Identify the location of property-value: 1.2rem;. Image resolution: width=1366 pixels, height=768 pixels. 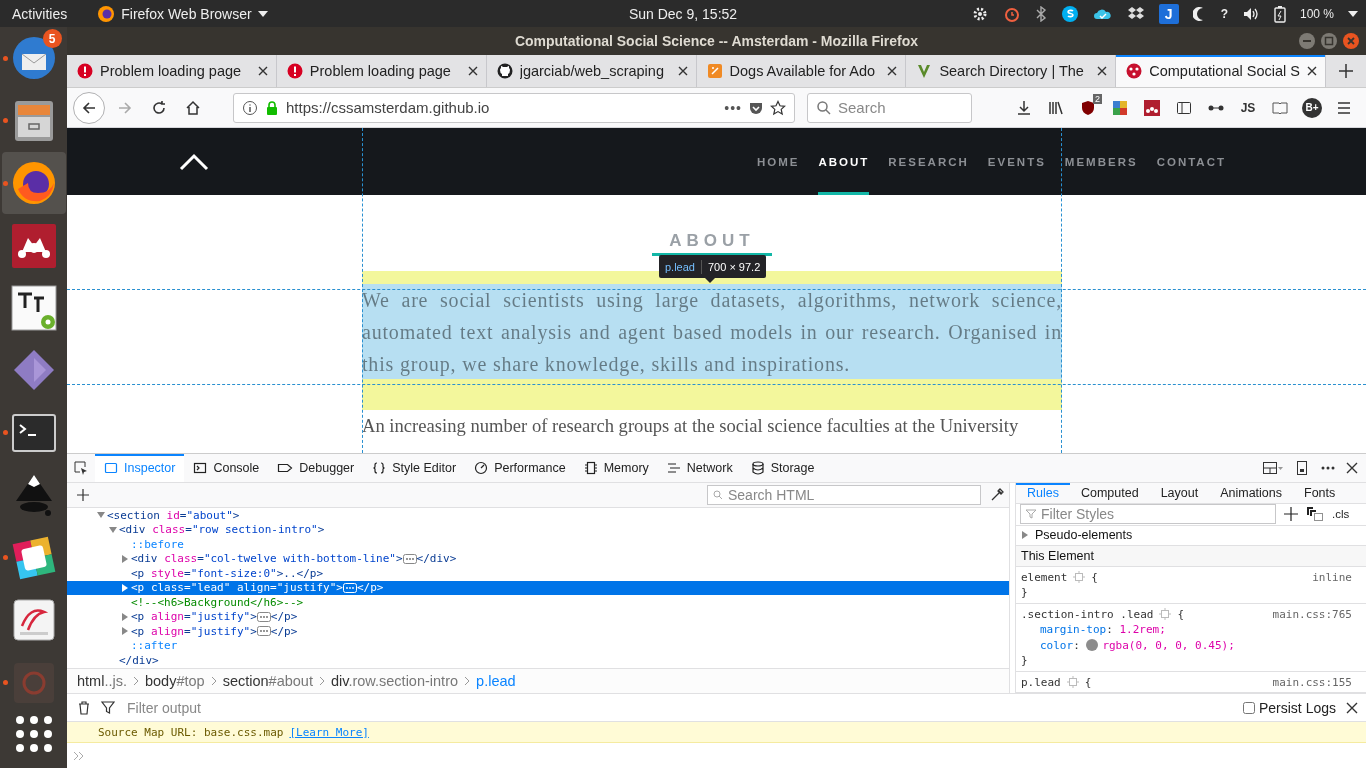
(1142, 630).